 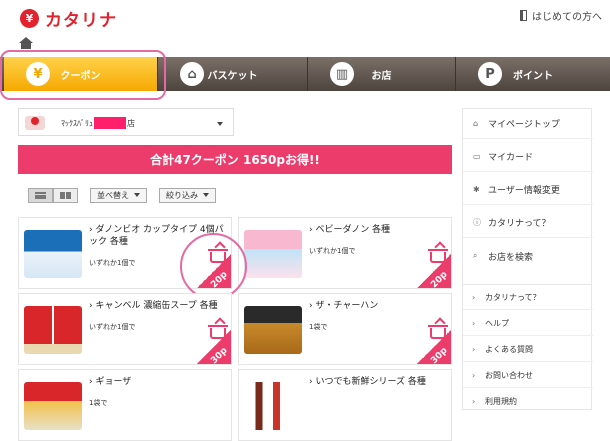 I want to click on coupon-card: › ザ・チャーハン 1袋で 30p, so click(x=345, y=329).